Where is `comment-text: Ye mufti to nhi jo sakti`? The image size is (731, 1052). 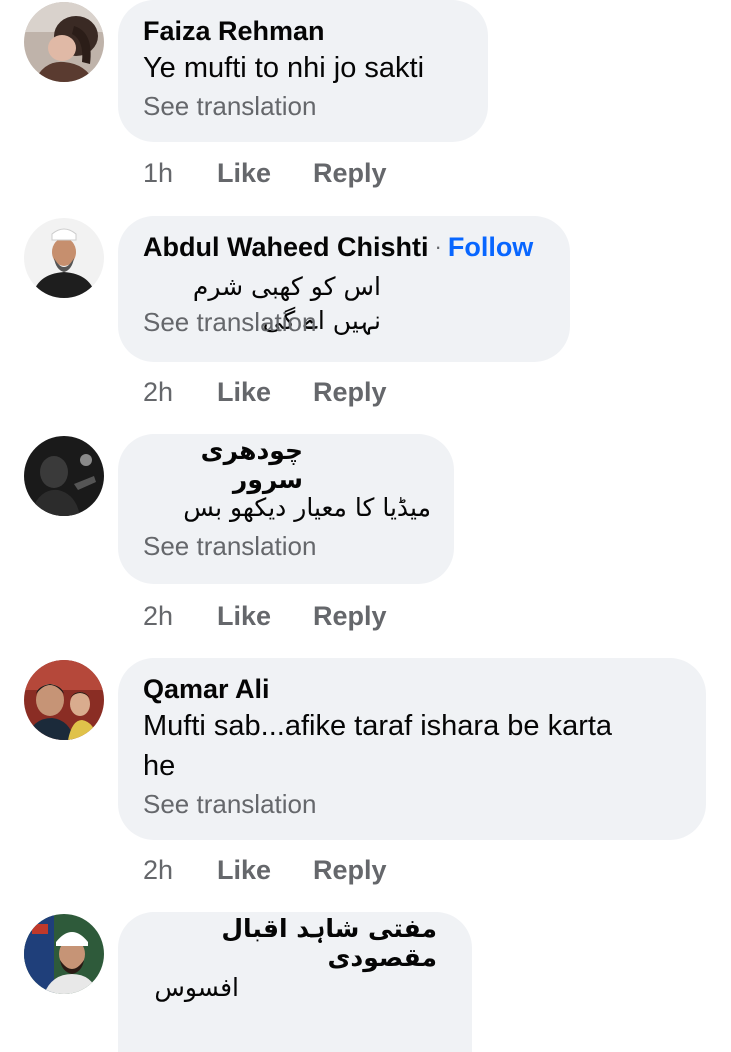 comment-text: Ye mufti to nhi jo sakti is located at coordinates (284, 68).